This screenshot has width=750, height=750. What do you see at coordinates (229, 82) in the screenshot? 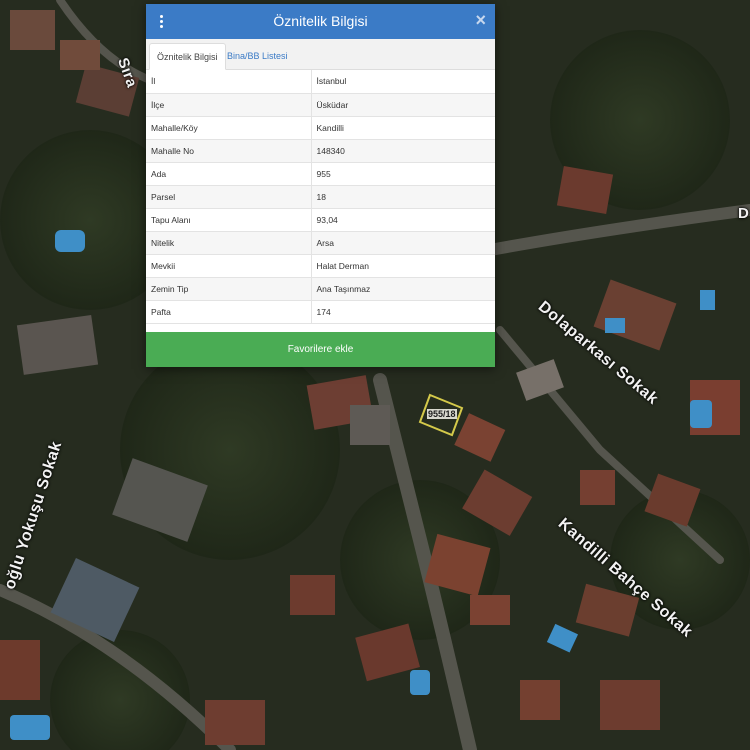
I see `attribute-key: İl` at bounding box center [229, 82].